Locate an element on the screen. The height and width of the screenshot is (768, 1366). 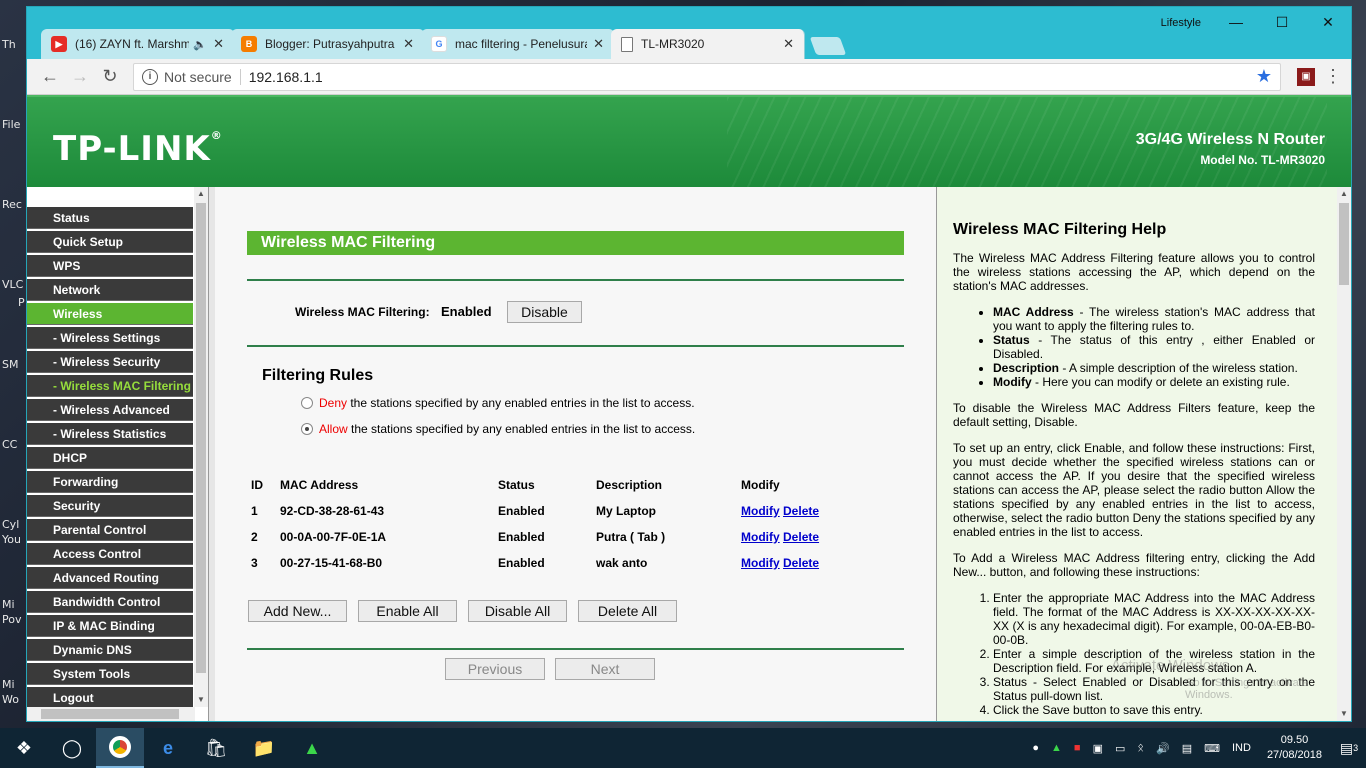
menu-kebab-icon: ⋮ is located at coordinates (1333, 76).